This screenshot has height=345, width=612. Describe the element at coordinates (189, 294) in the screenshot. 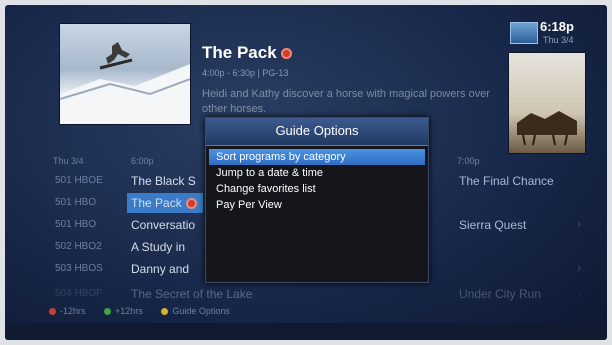

I see `program-cell: The Secret of the Lake` at that location.